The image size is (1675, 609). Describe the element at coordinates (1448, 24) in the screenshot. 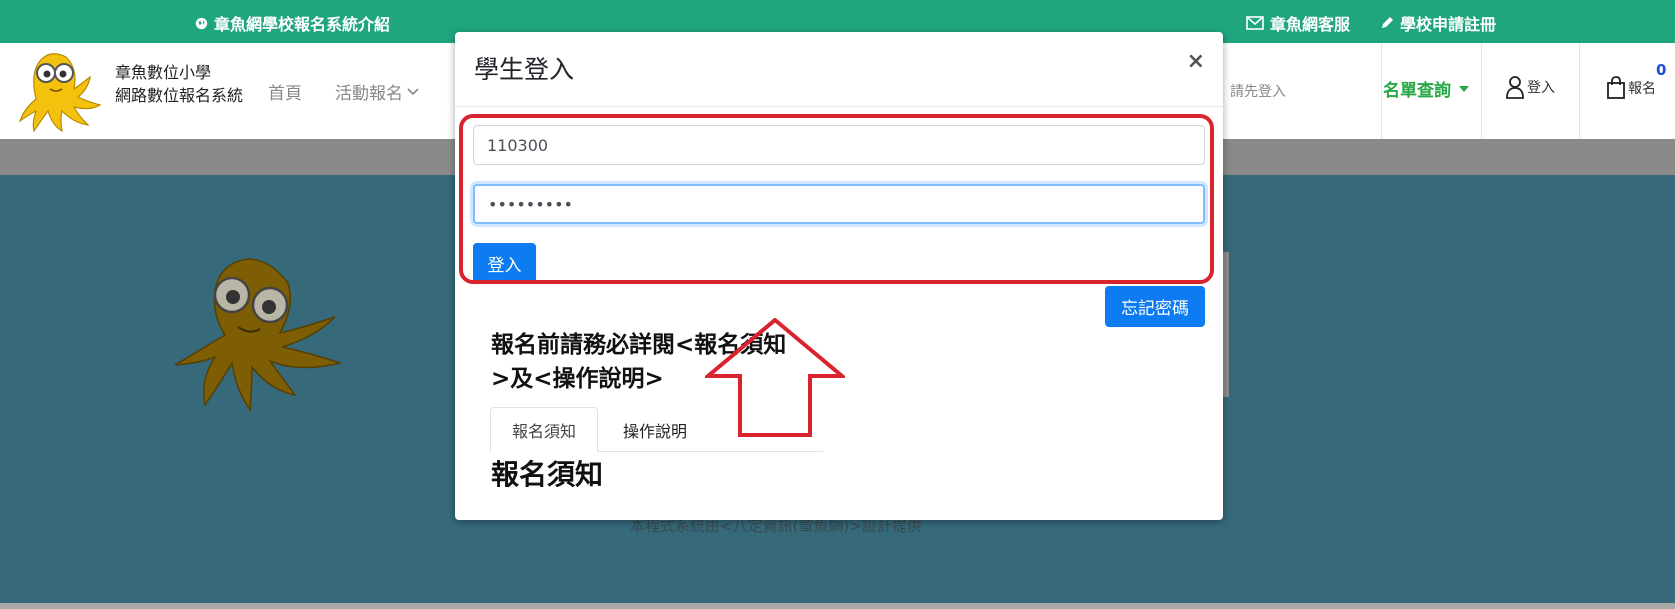

I see `school-register-label: 學校申請註冊` at that location.